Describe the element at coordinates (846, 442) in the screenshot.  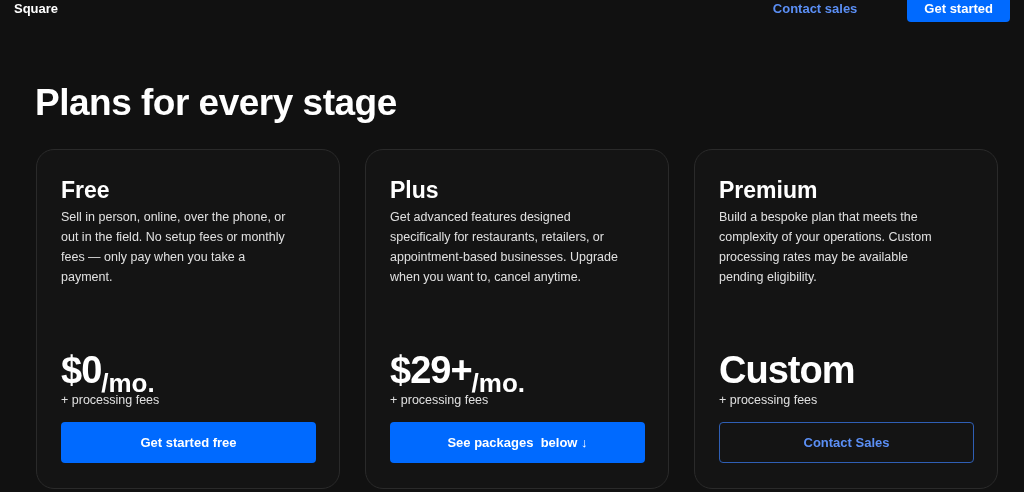
I see `plan-button: Contact Sales` at that location.